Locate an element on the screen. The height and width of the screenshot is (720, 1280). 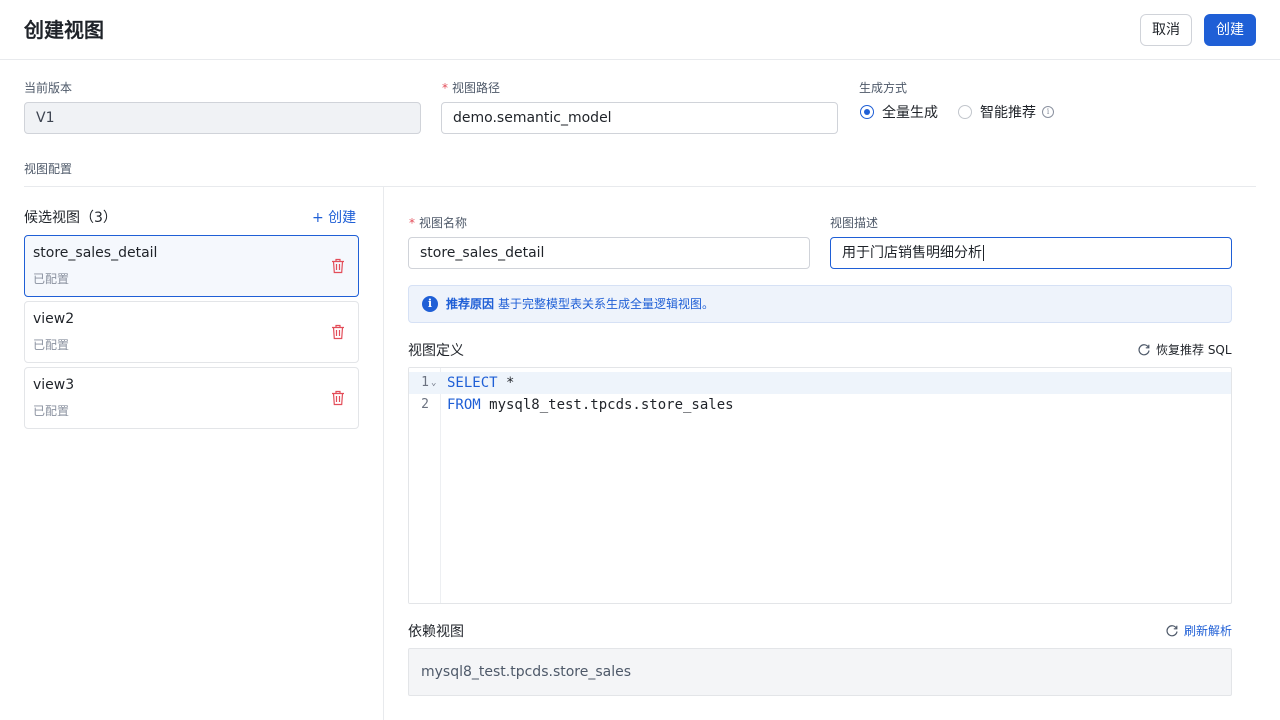
candidate-card: view2 已配置 is located at coordinates (191, 332).